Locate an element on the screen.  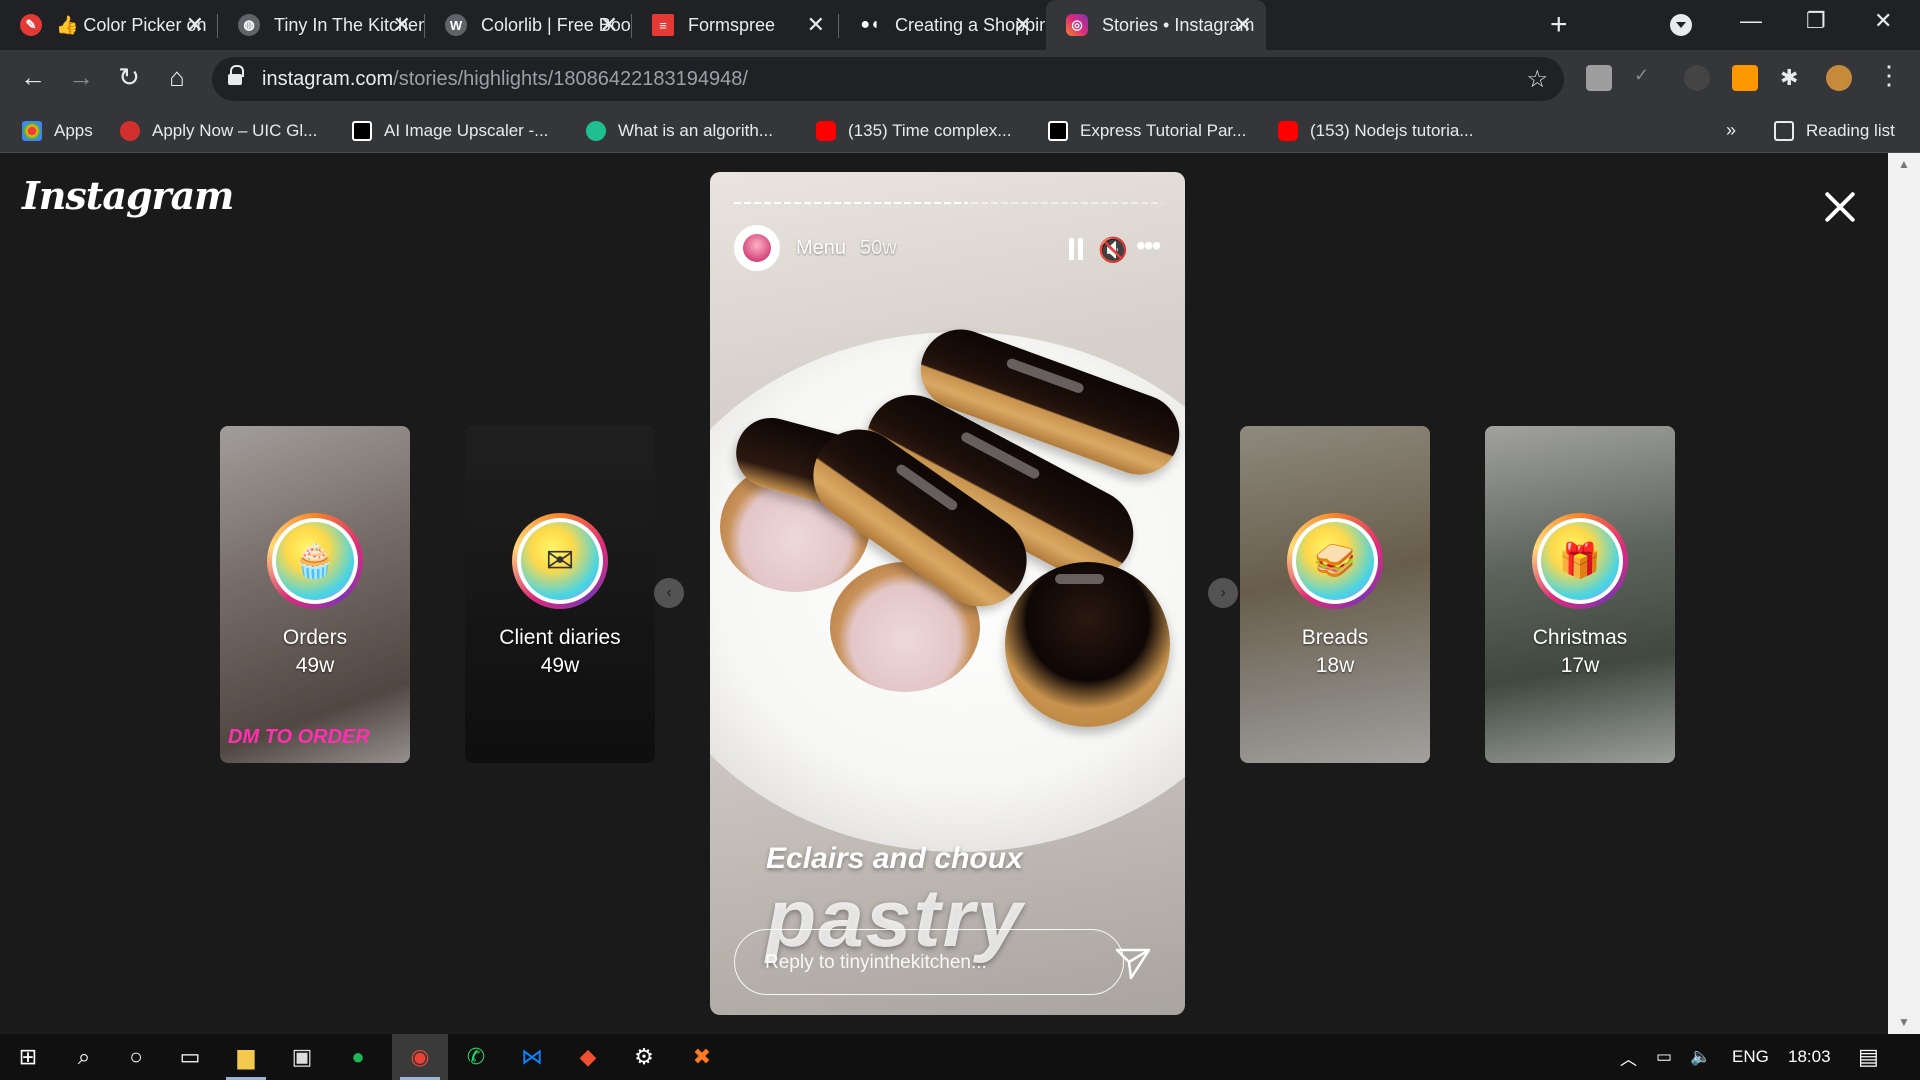
new-tab-button: + is located at coordinates (1559, 25).